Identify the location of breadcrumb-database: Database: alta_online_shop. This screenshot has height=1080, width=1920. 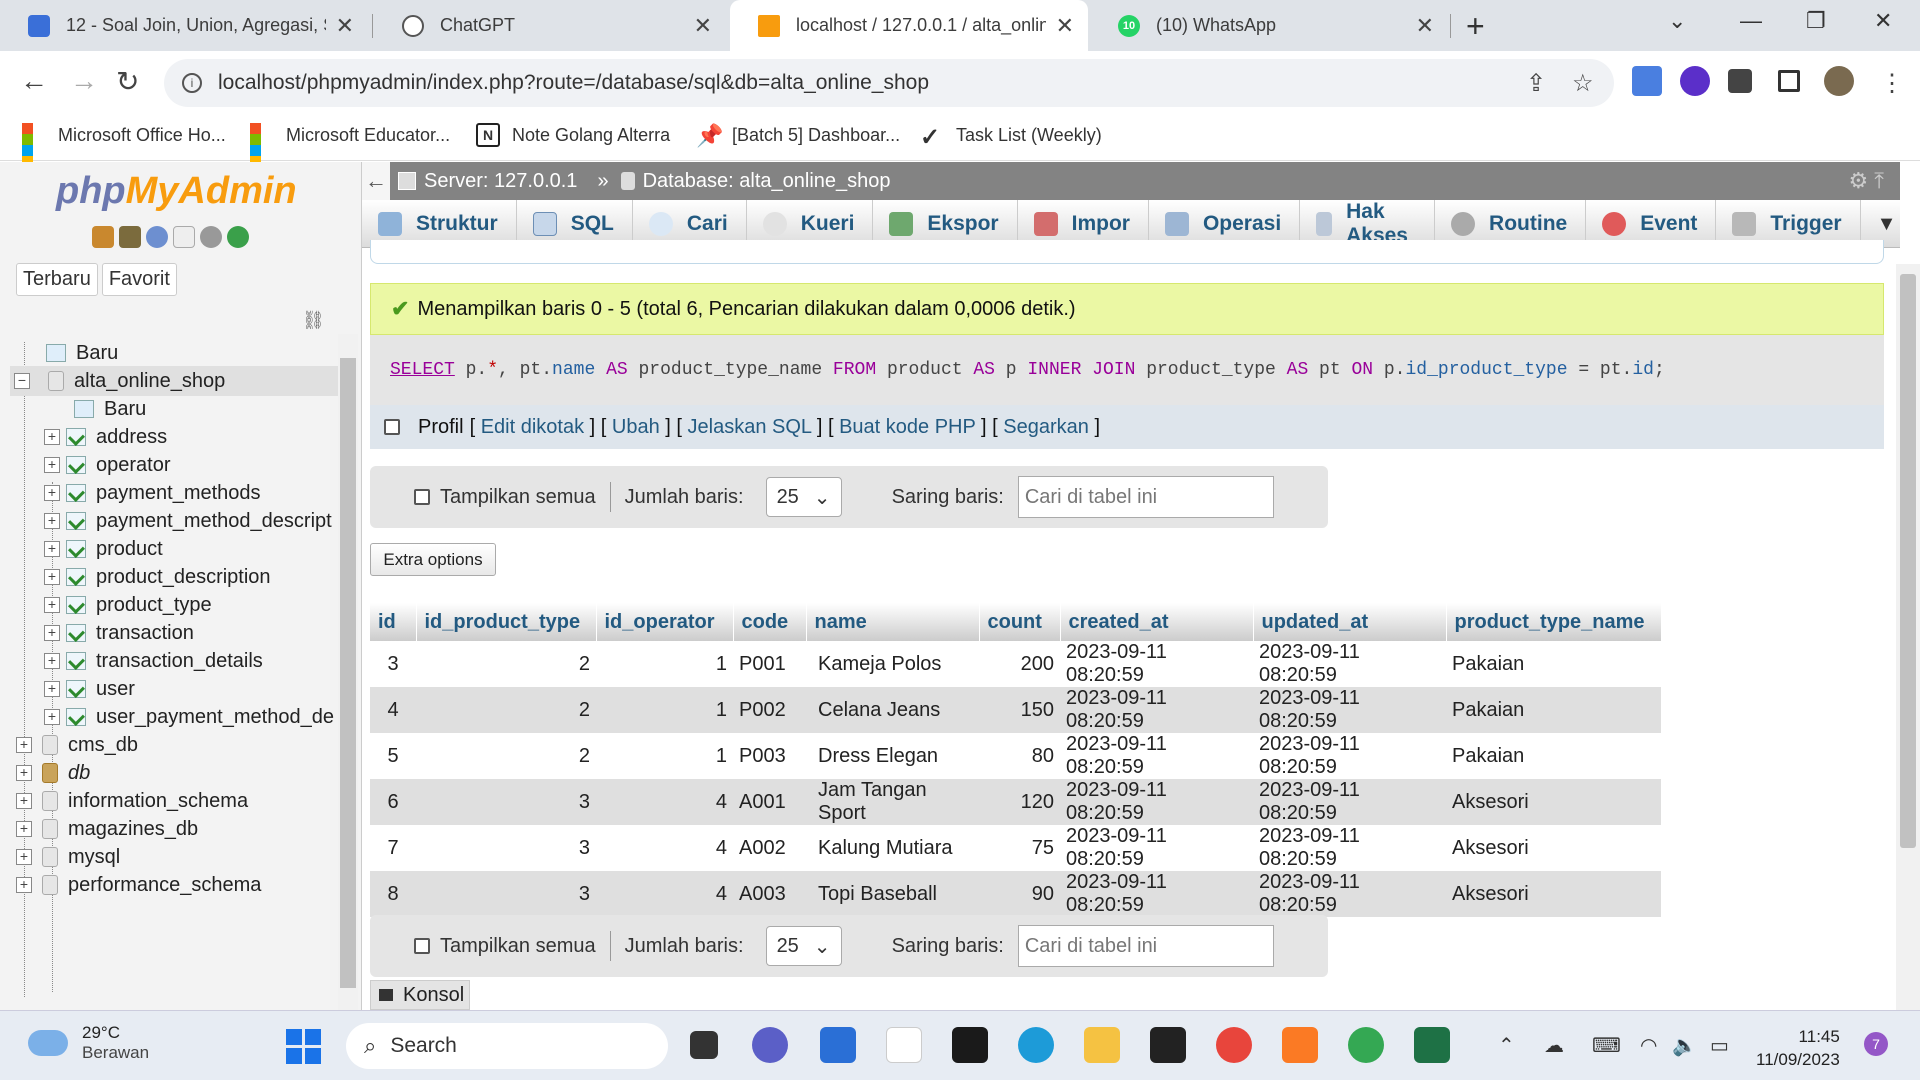
(767, 181).